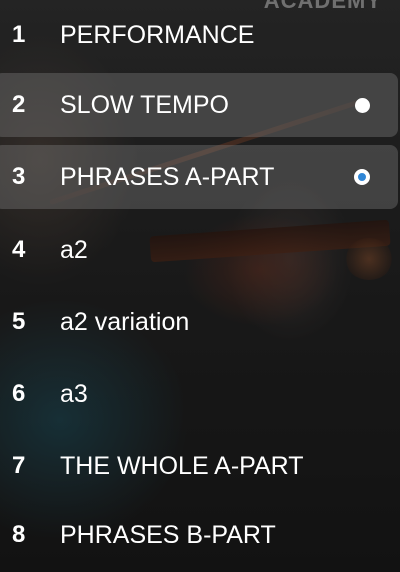 Image resolution: width=400 pixels, height=572 pixels. What do you see at coordinates (74, 393) in the screenshot?
I see `chapter-title: a3` at bounding box center [74, 393].